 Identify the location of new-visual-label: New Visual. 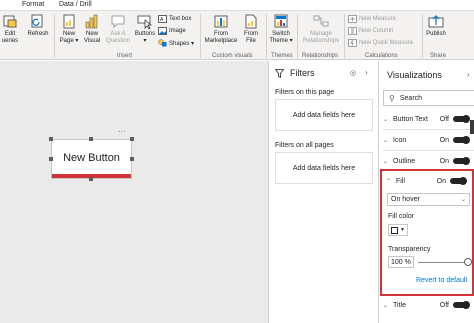
(92, 37).